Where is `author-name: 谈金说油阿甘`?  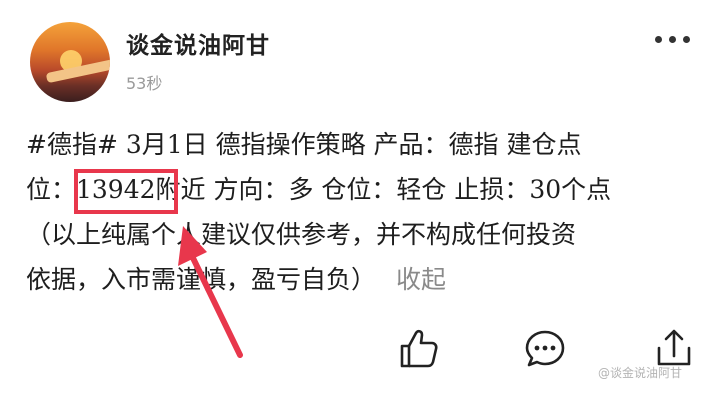
author-name: 谈金说油阿甘 is located at coordinates (198, 43).